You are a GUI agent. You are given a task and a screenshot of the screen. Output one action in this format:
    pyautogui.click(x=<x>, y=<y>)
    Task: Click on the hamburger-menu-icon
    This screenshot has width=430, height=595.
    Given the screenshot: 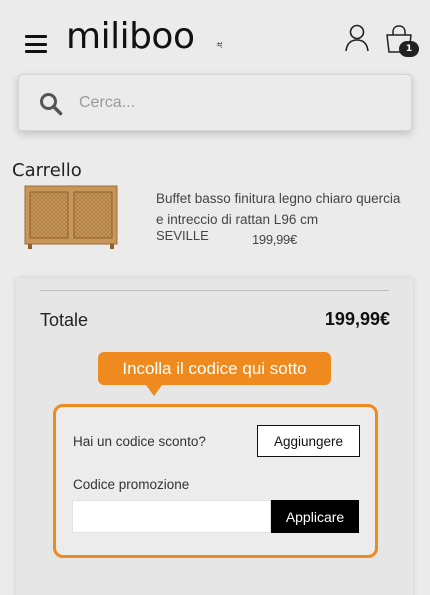 What is the action you would take?
    pyautogui.click(x=36, y=44)
    